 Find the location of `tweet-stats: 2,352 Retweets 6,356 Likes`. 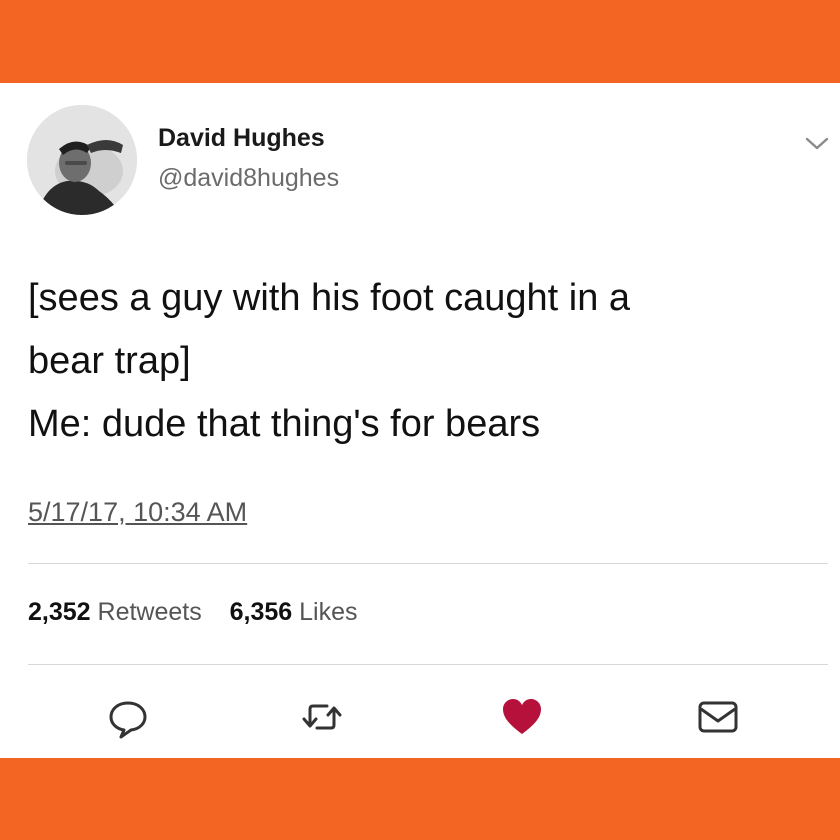

tweet-stats: 2,352 Retweets 6,356 Likes is located at coordinates (193, 612).